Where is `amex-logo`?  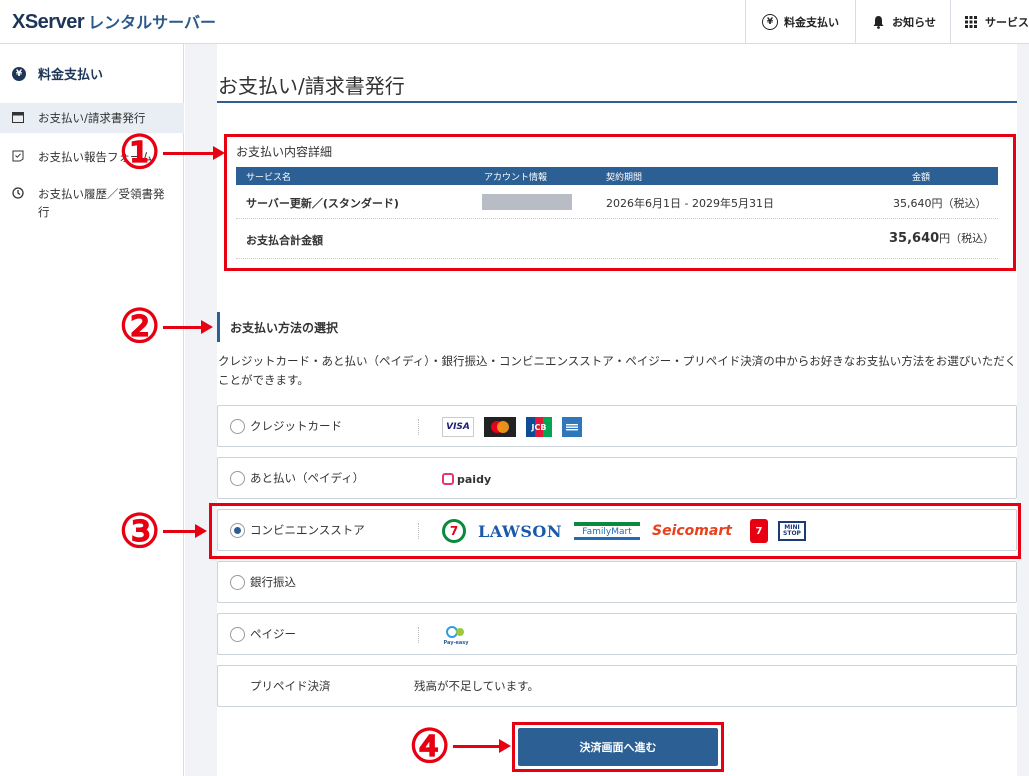
amex-logo is located at coordinates (572, 427).